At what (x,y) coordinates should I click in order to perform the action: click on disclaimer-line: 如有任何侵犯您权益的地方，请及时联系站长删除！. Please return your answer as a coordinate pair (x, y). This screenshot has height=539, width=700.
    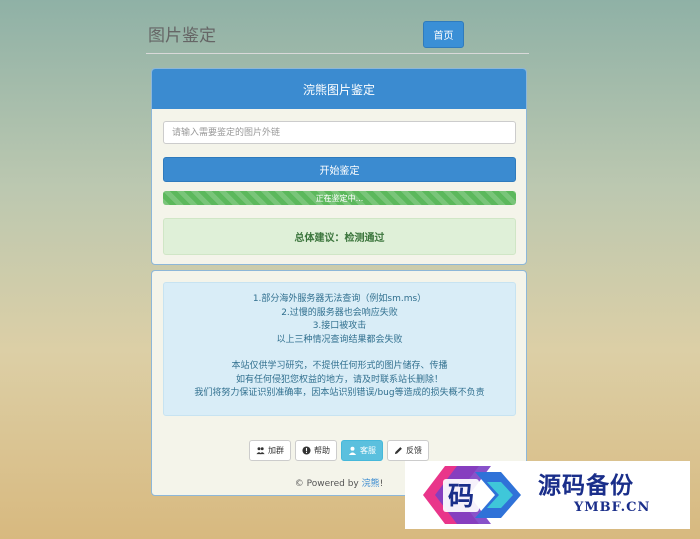
    Looking at the image, I should click on (339, 379).